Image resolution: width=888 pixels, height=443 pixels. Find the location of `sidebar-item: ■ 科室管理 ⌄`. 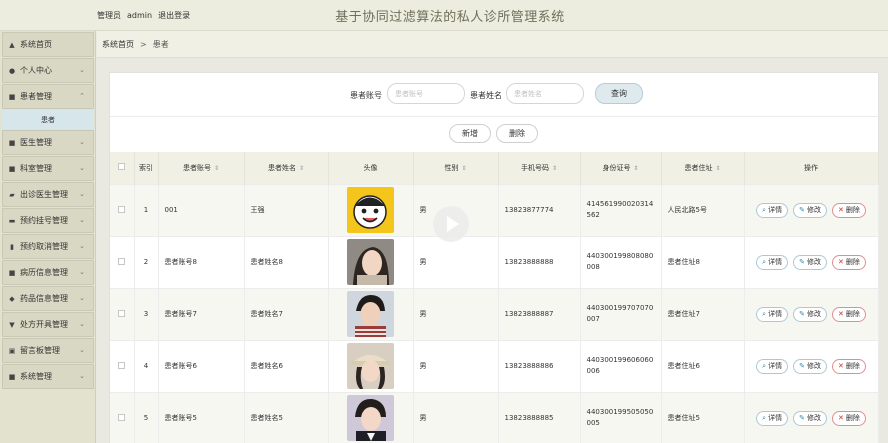

sidebar-item: ■ 科室管理 ⌄ is located at coordinates (48, 168).